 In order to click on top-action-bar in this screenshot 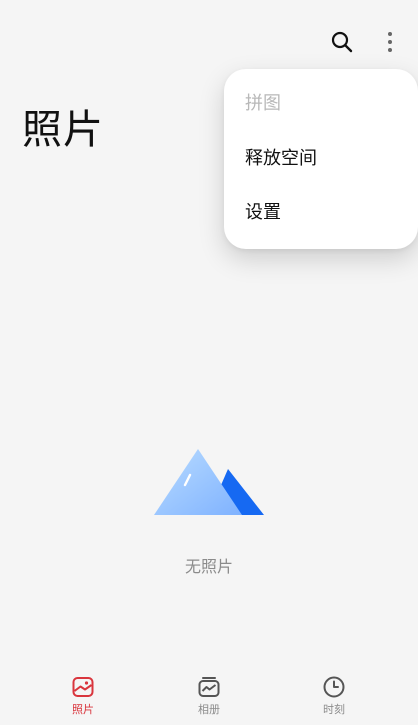, I will do `click(366, 42)`.